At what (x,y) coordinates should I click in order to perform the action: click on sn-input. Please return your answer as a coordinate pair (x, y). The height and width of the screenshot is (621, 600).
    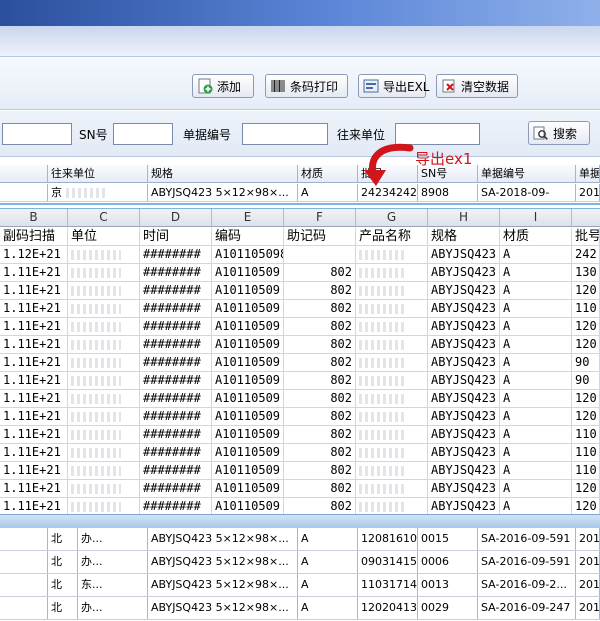
    Looking at the image, I should click on (143, 134).